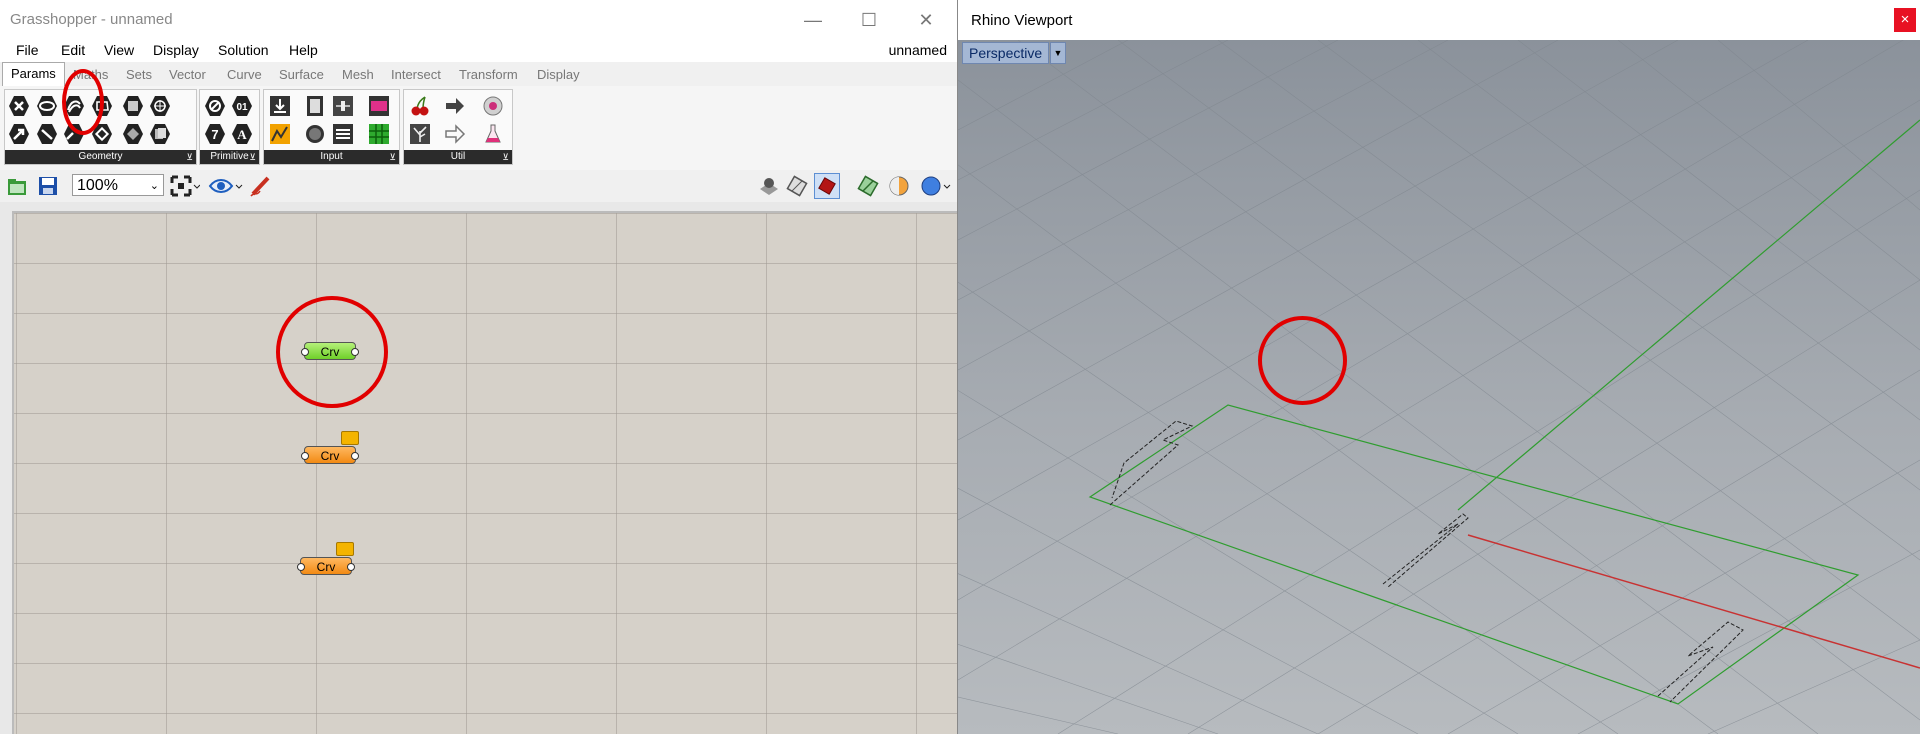 The width and height of the screenshot is (1920, 734). What do you see at coordinates (47, 106) in the screenshot?
I see `circle-param-icon` at bounding box center [47, 106].